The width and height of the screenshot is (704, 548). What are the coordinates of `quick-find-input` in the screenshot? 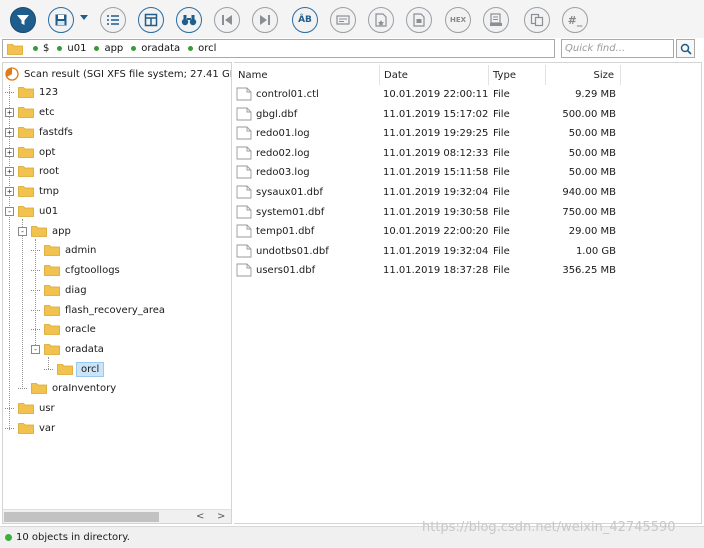 It's located at (617, 48).